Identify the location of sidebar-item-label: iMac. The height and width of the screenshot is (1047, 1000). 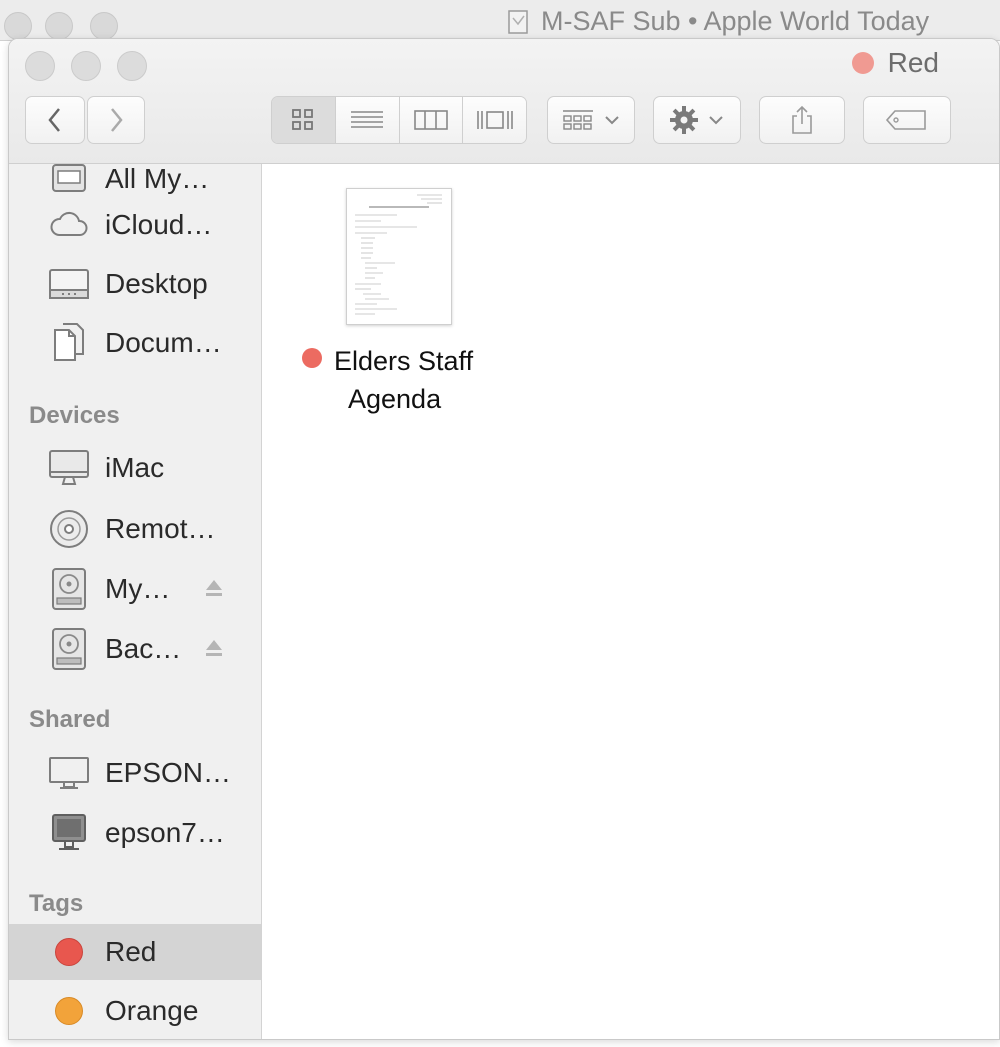
(135, 467).